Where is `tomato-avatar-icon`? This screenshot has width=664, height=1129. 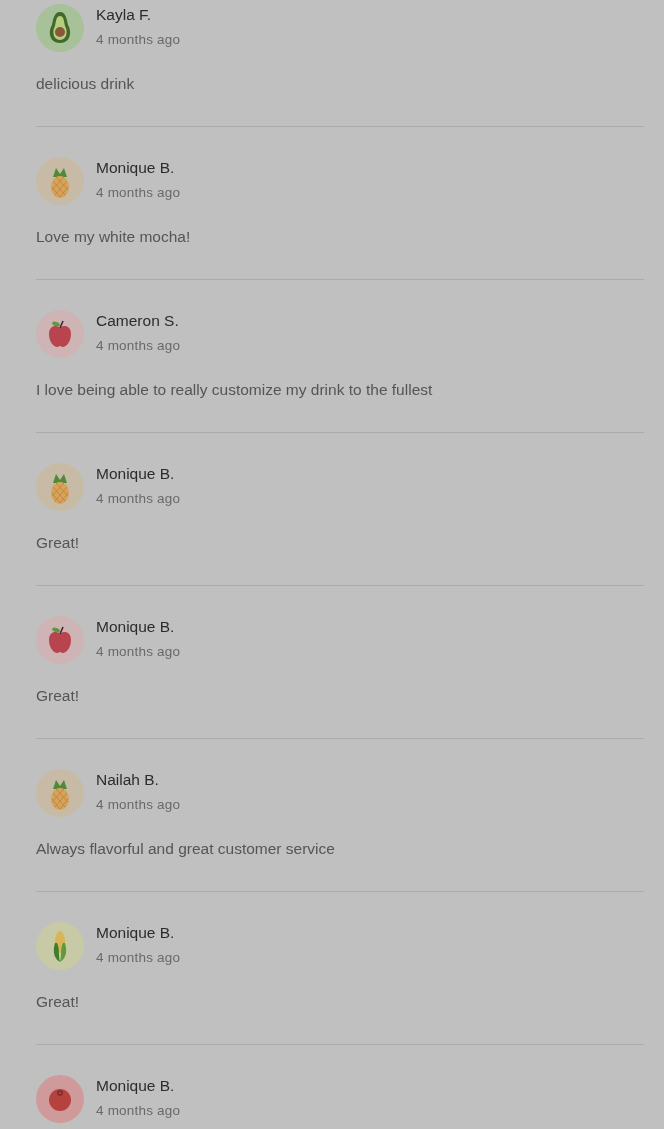 tomato-avatar-icon is located at coordinates (60, 1099).